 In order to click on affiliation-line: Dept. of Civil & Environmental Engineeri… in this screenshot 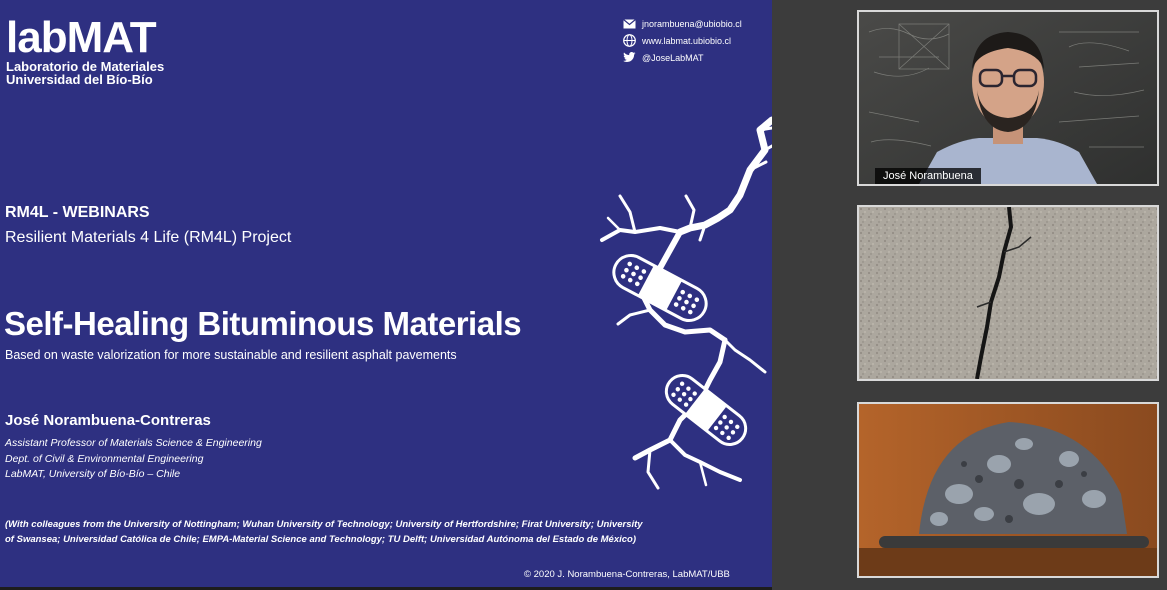, I will do `click(104, 458)`.